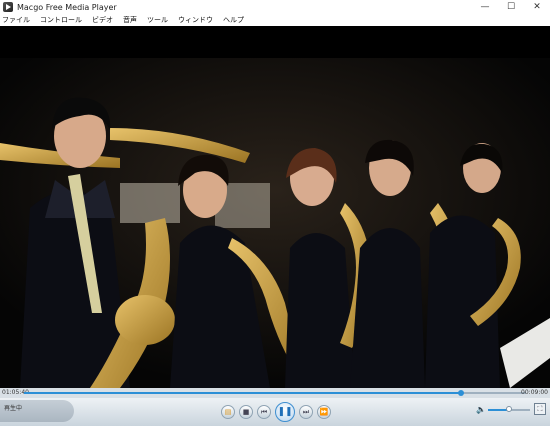  What do you see at coordinates (540, 409) in the screenshot?
I see `fullscreen-icon: ⛶` at bounding box center [540, 409].